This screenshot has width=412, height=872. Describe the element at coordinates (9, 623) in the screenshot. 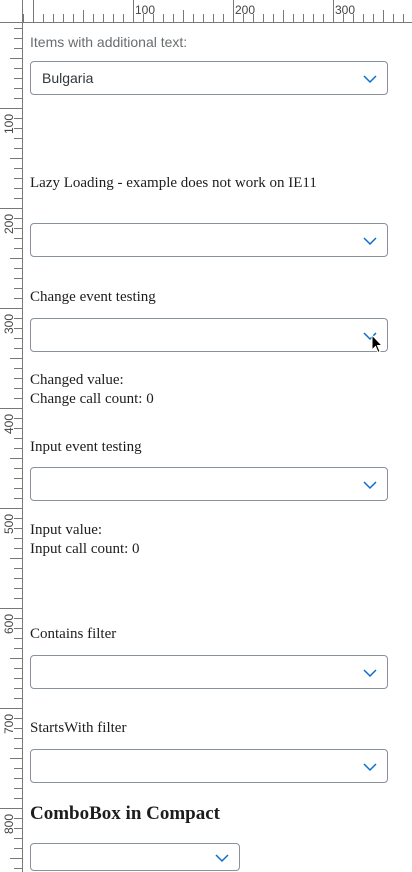

I see `ruler-label: 600` at that location.